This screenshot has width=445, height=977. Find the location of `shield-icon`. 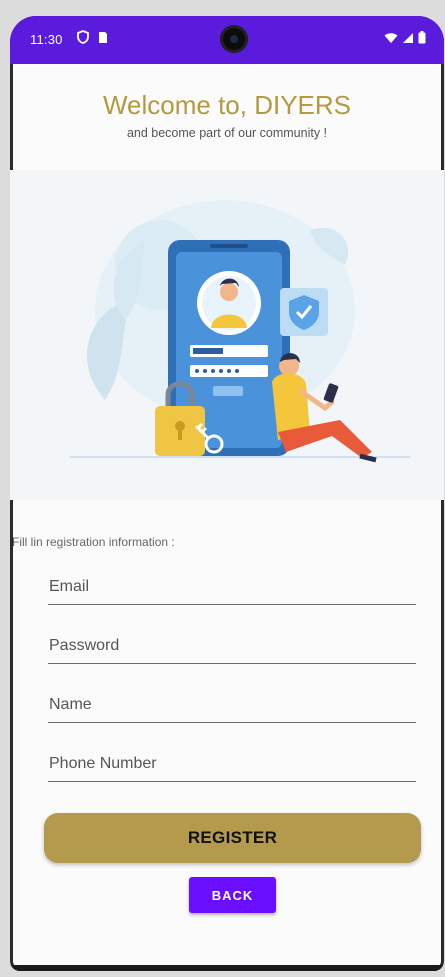

shield-icon is located at coordinates (83, 37).